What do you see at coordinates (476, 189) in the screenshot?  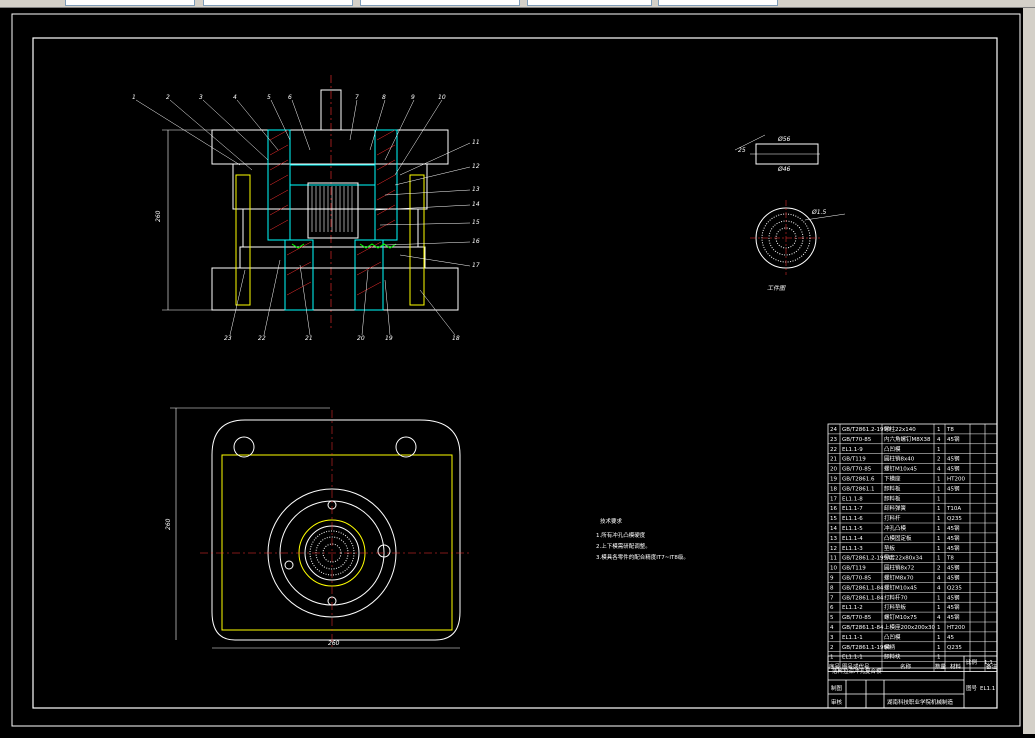 I see `part-number: 13` at bounding box center [476, 189].